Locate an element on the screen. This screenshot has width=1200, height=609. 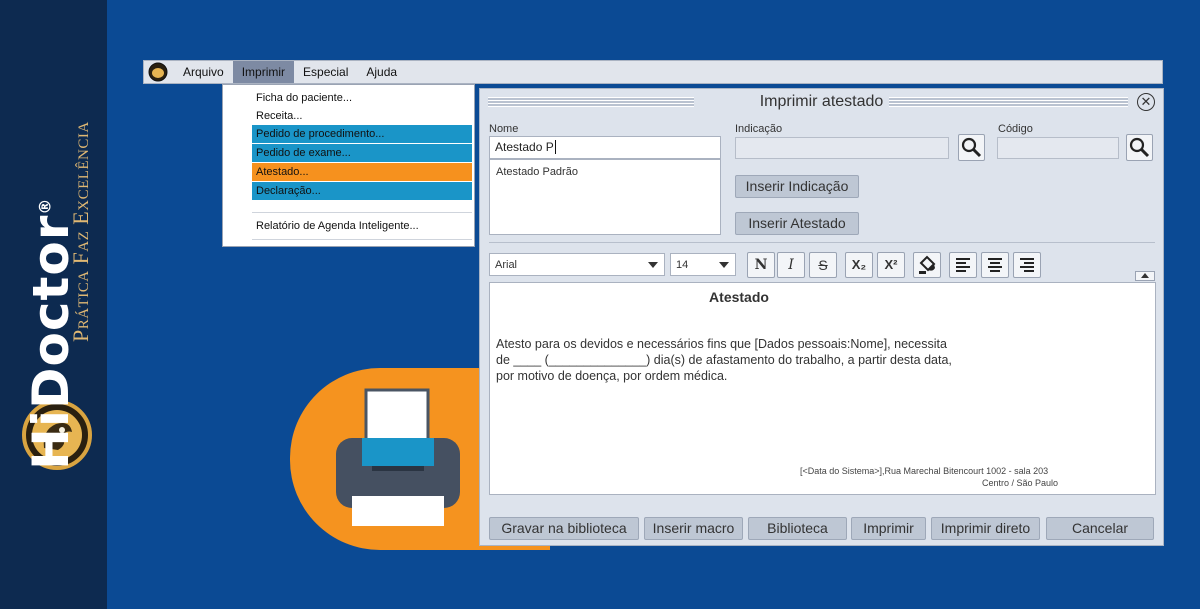
align-right-icon is located at coordinates (1027, 265).